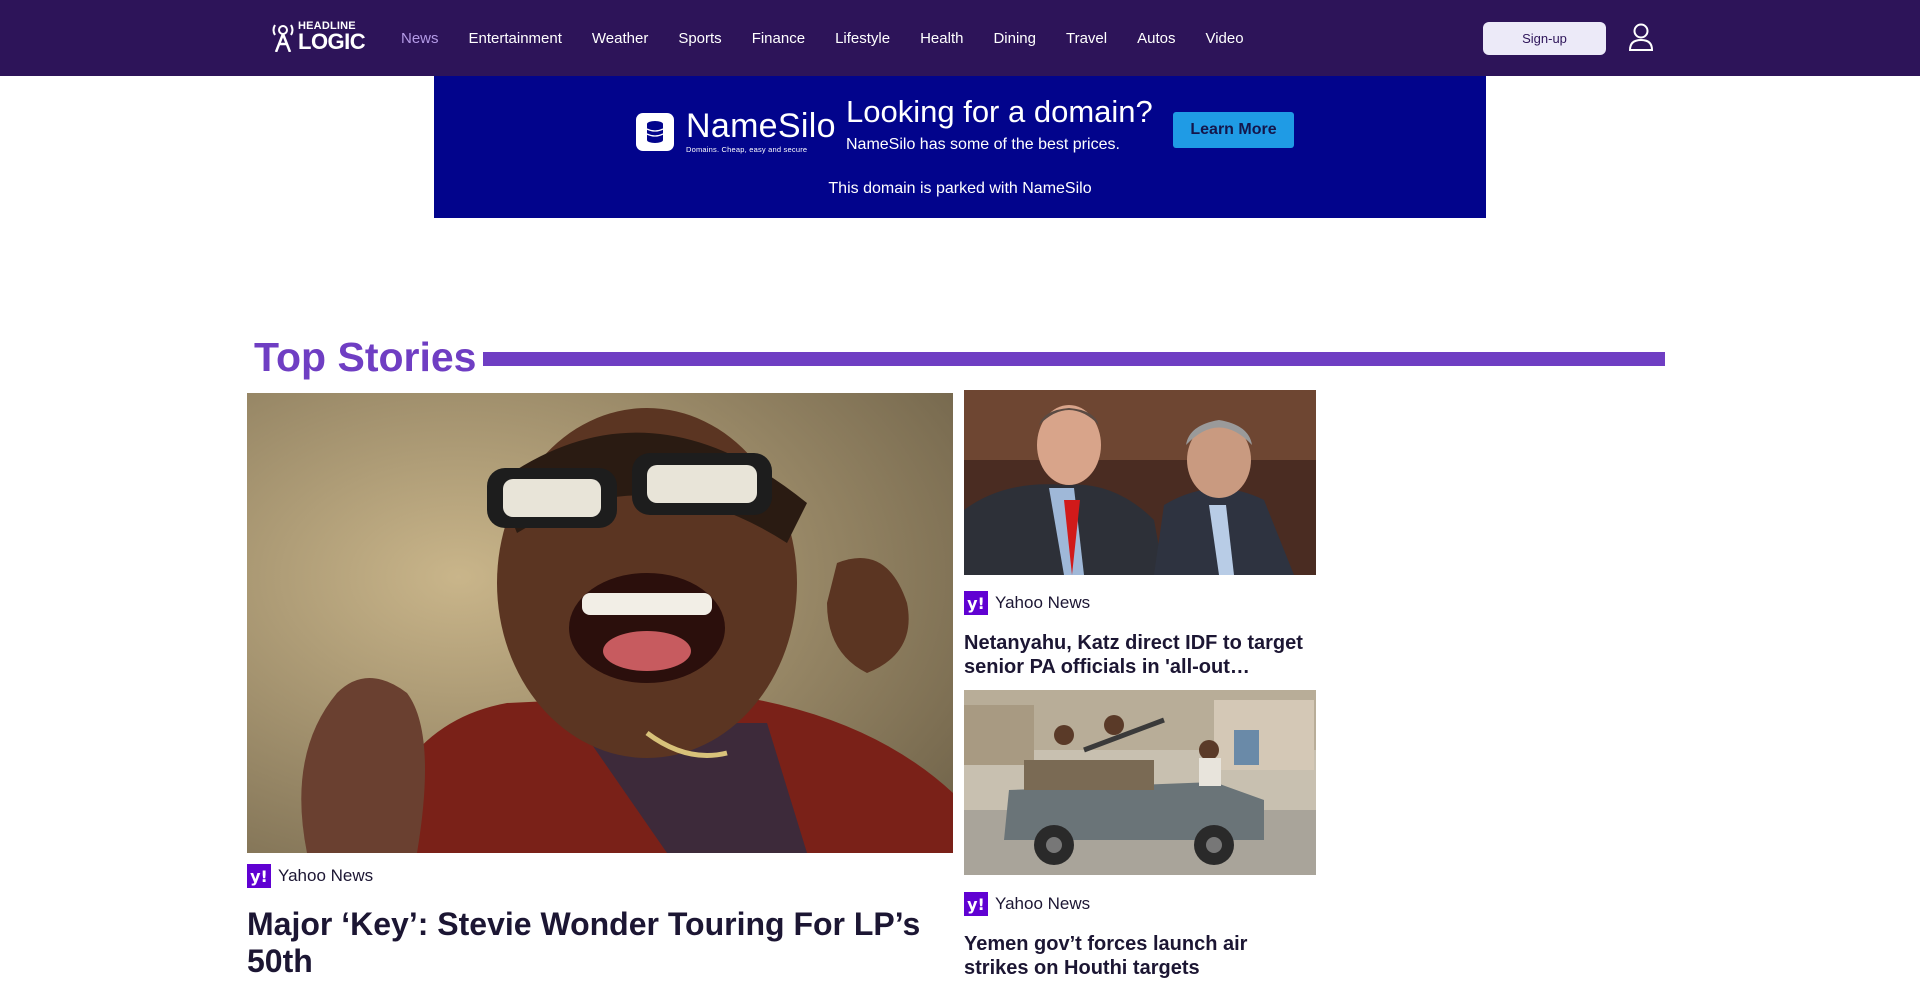 This screenshot has width=1920, height=993. I want to click on top-stories-title: Top Stories, so click(365, 357).